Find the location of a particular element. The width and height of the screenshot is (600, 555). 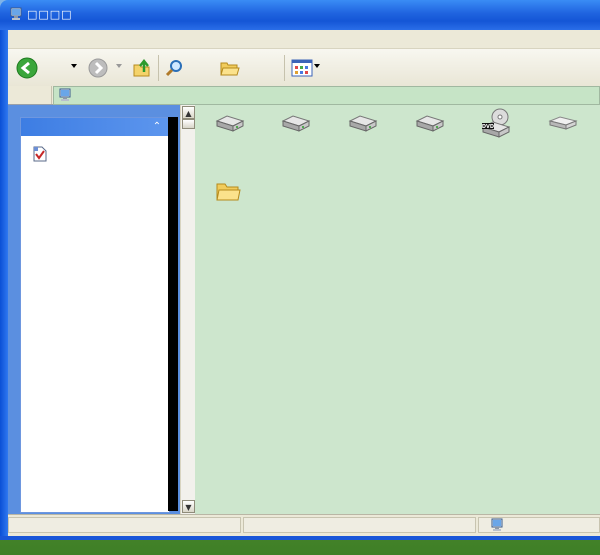

folder-item is located at coordinates (232, 192).